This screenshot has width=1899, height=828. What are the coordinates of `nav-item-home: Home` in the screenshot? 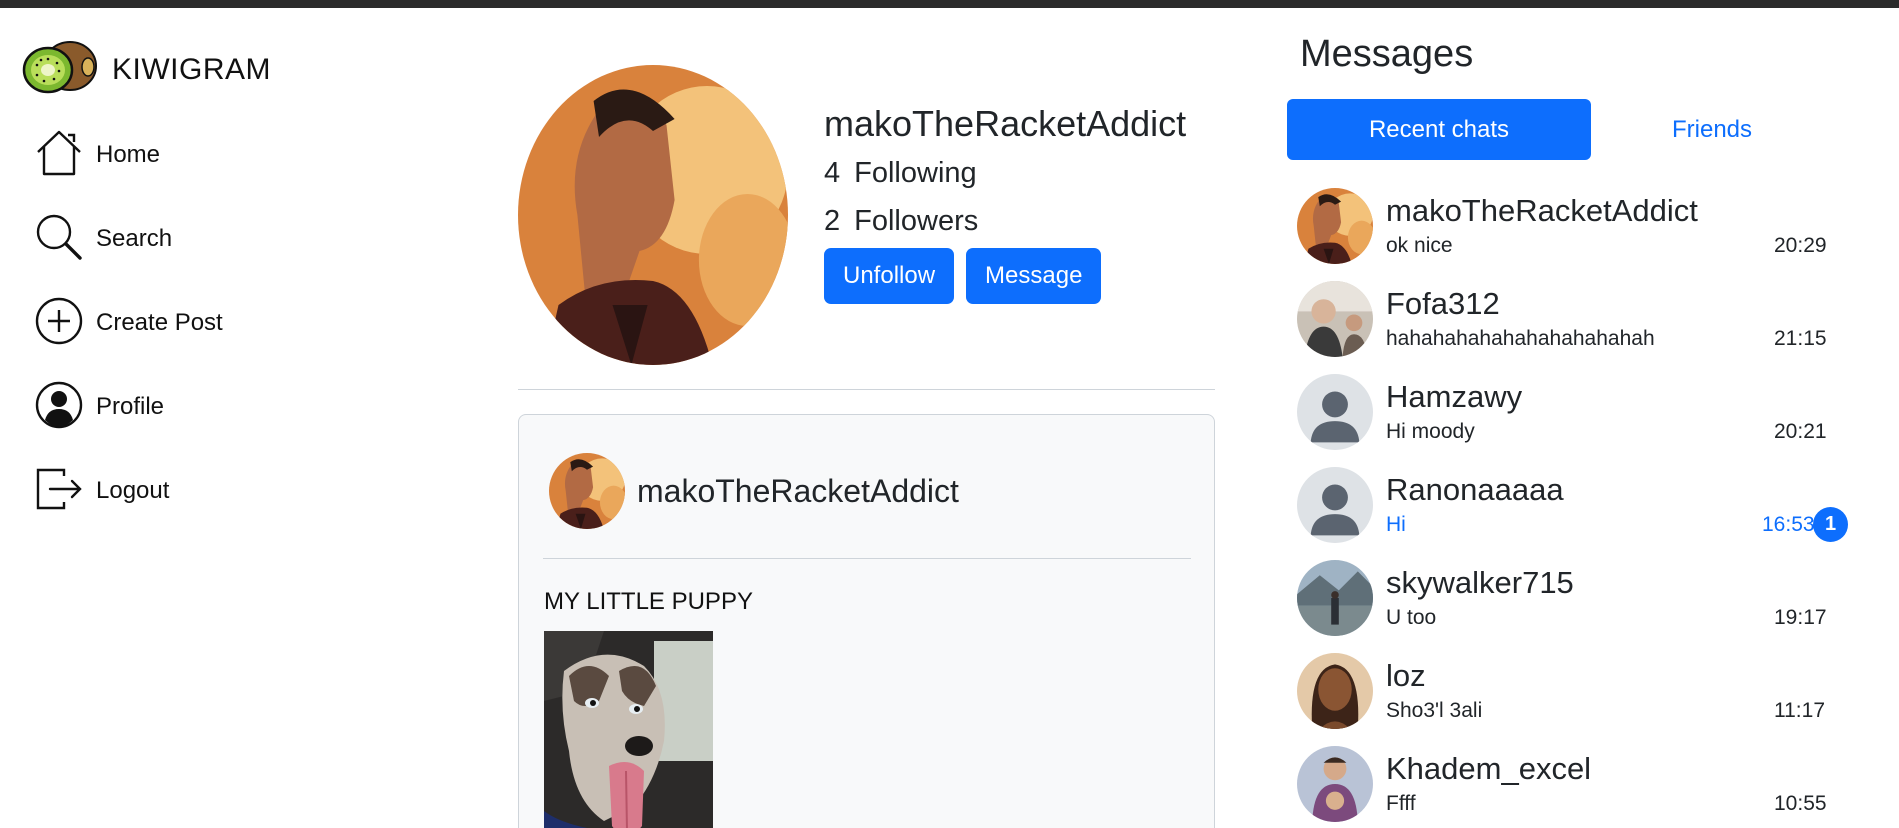 It's located at (128, 155).